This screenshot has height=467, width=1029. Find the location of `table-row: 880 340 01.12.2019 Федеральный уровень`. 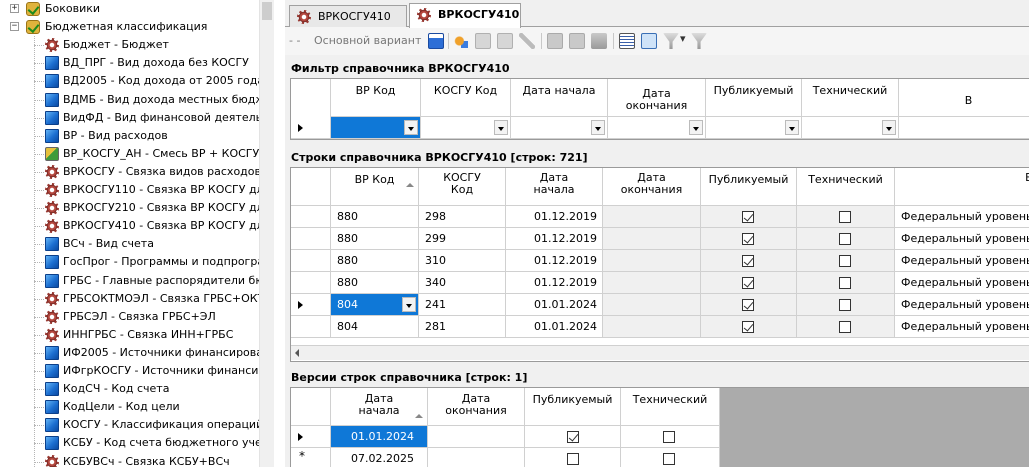

table-row: 880 340 01.12.2019 Федеральный уровень is located at coordinates (660, 283).